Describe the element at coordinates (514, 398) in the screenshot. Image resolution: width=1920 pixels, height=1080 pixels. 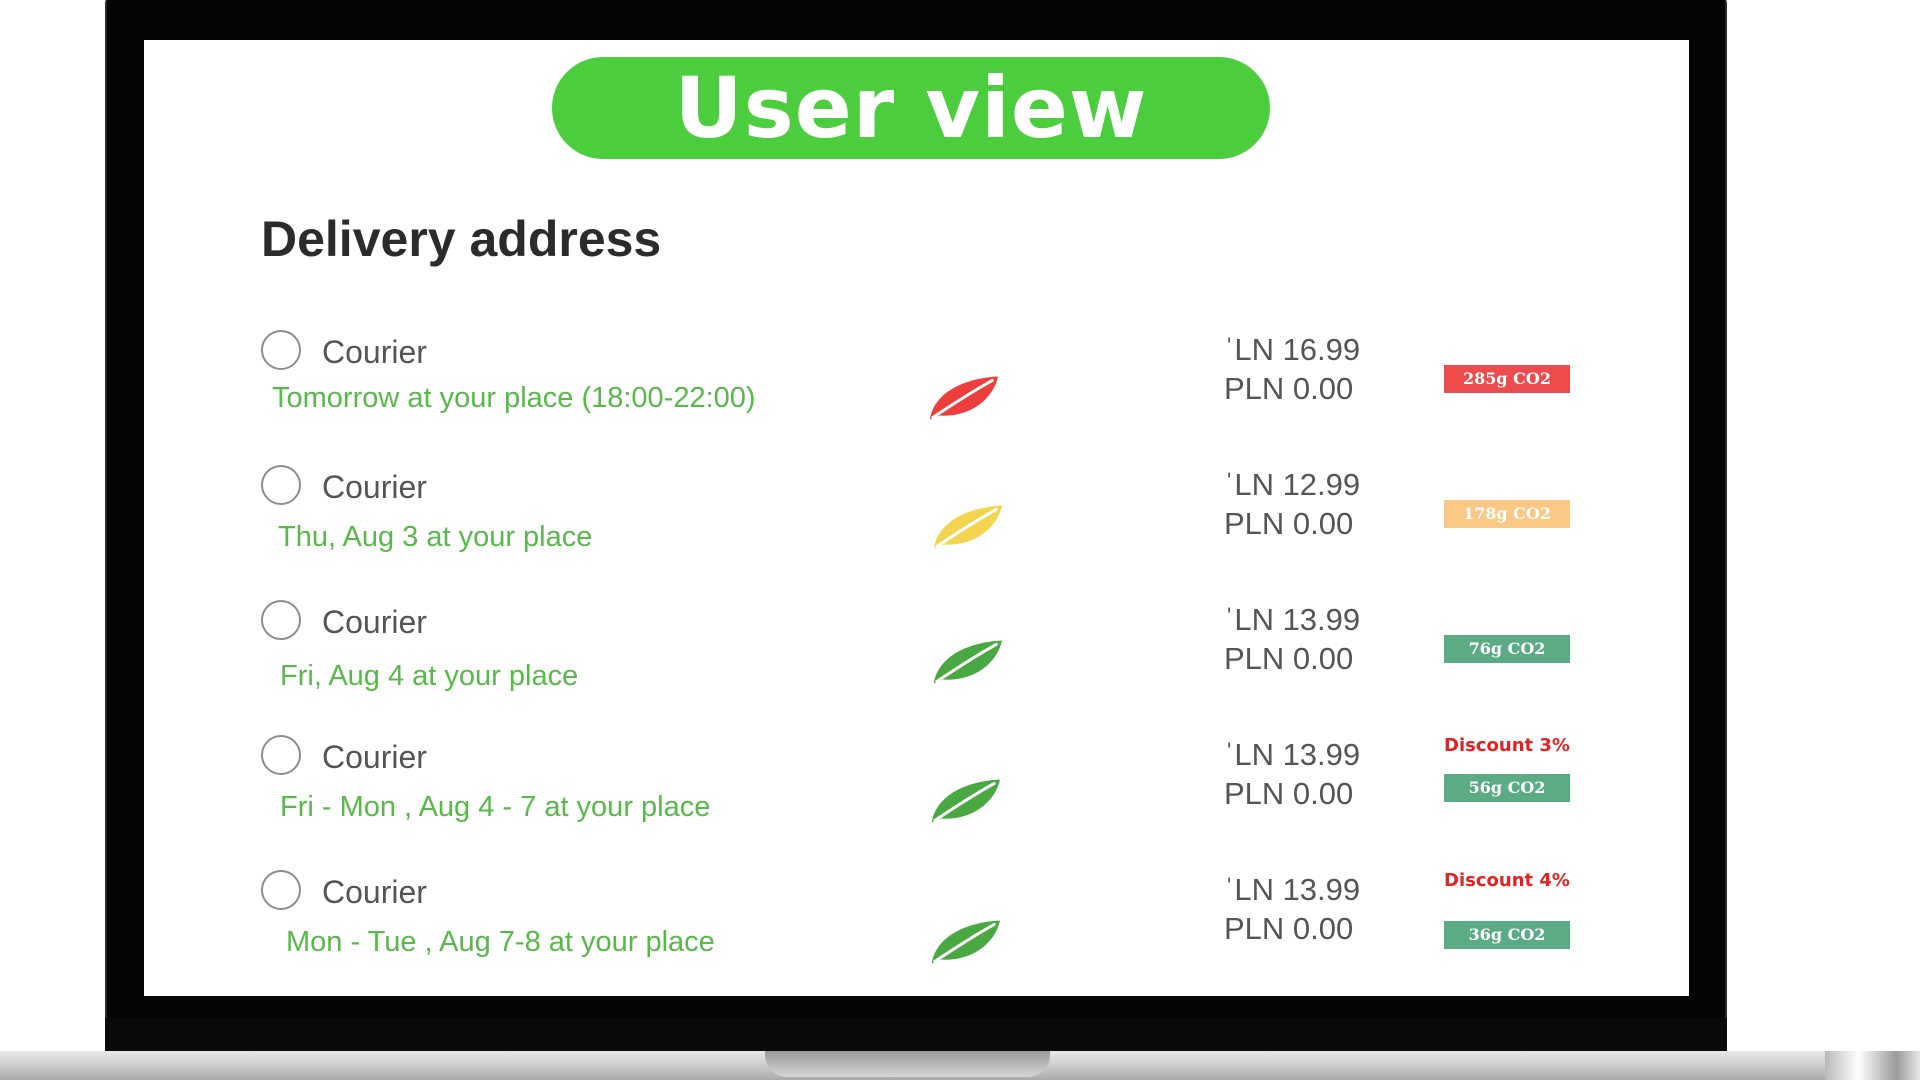
I see `delivery-time: Tomorrow at your place (18:00-22:00)` at that location.